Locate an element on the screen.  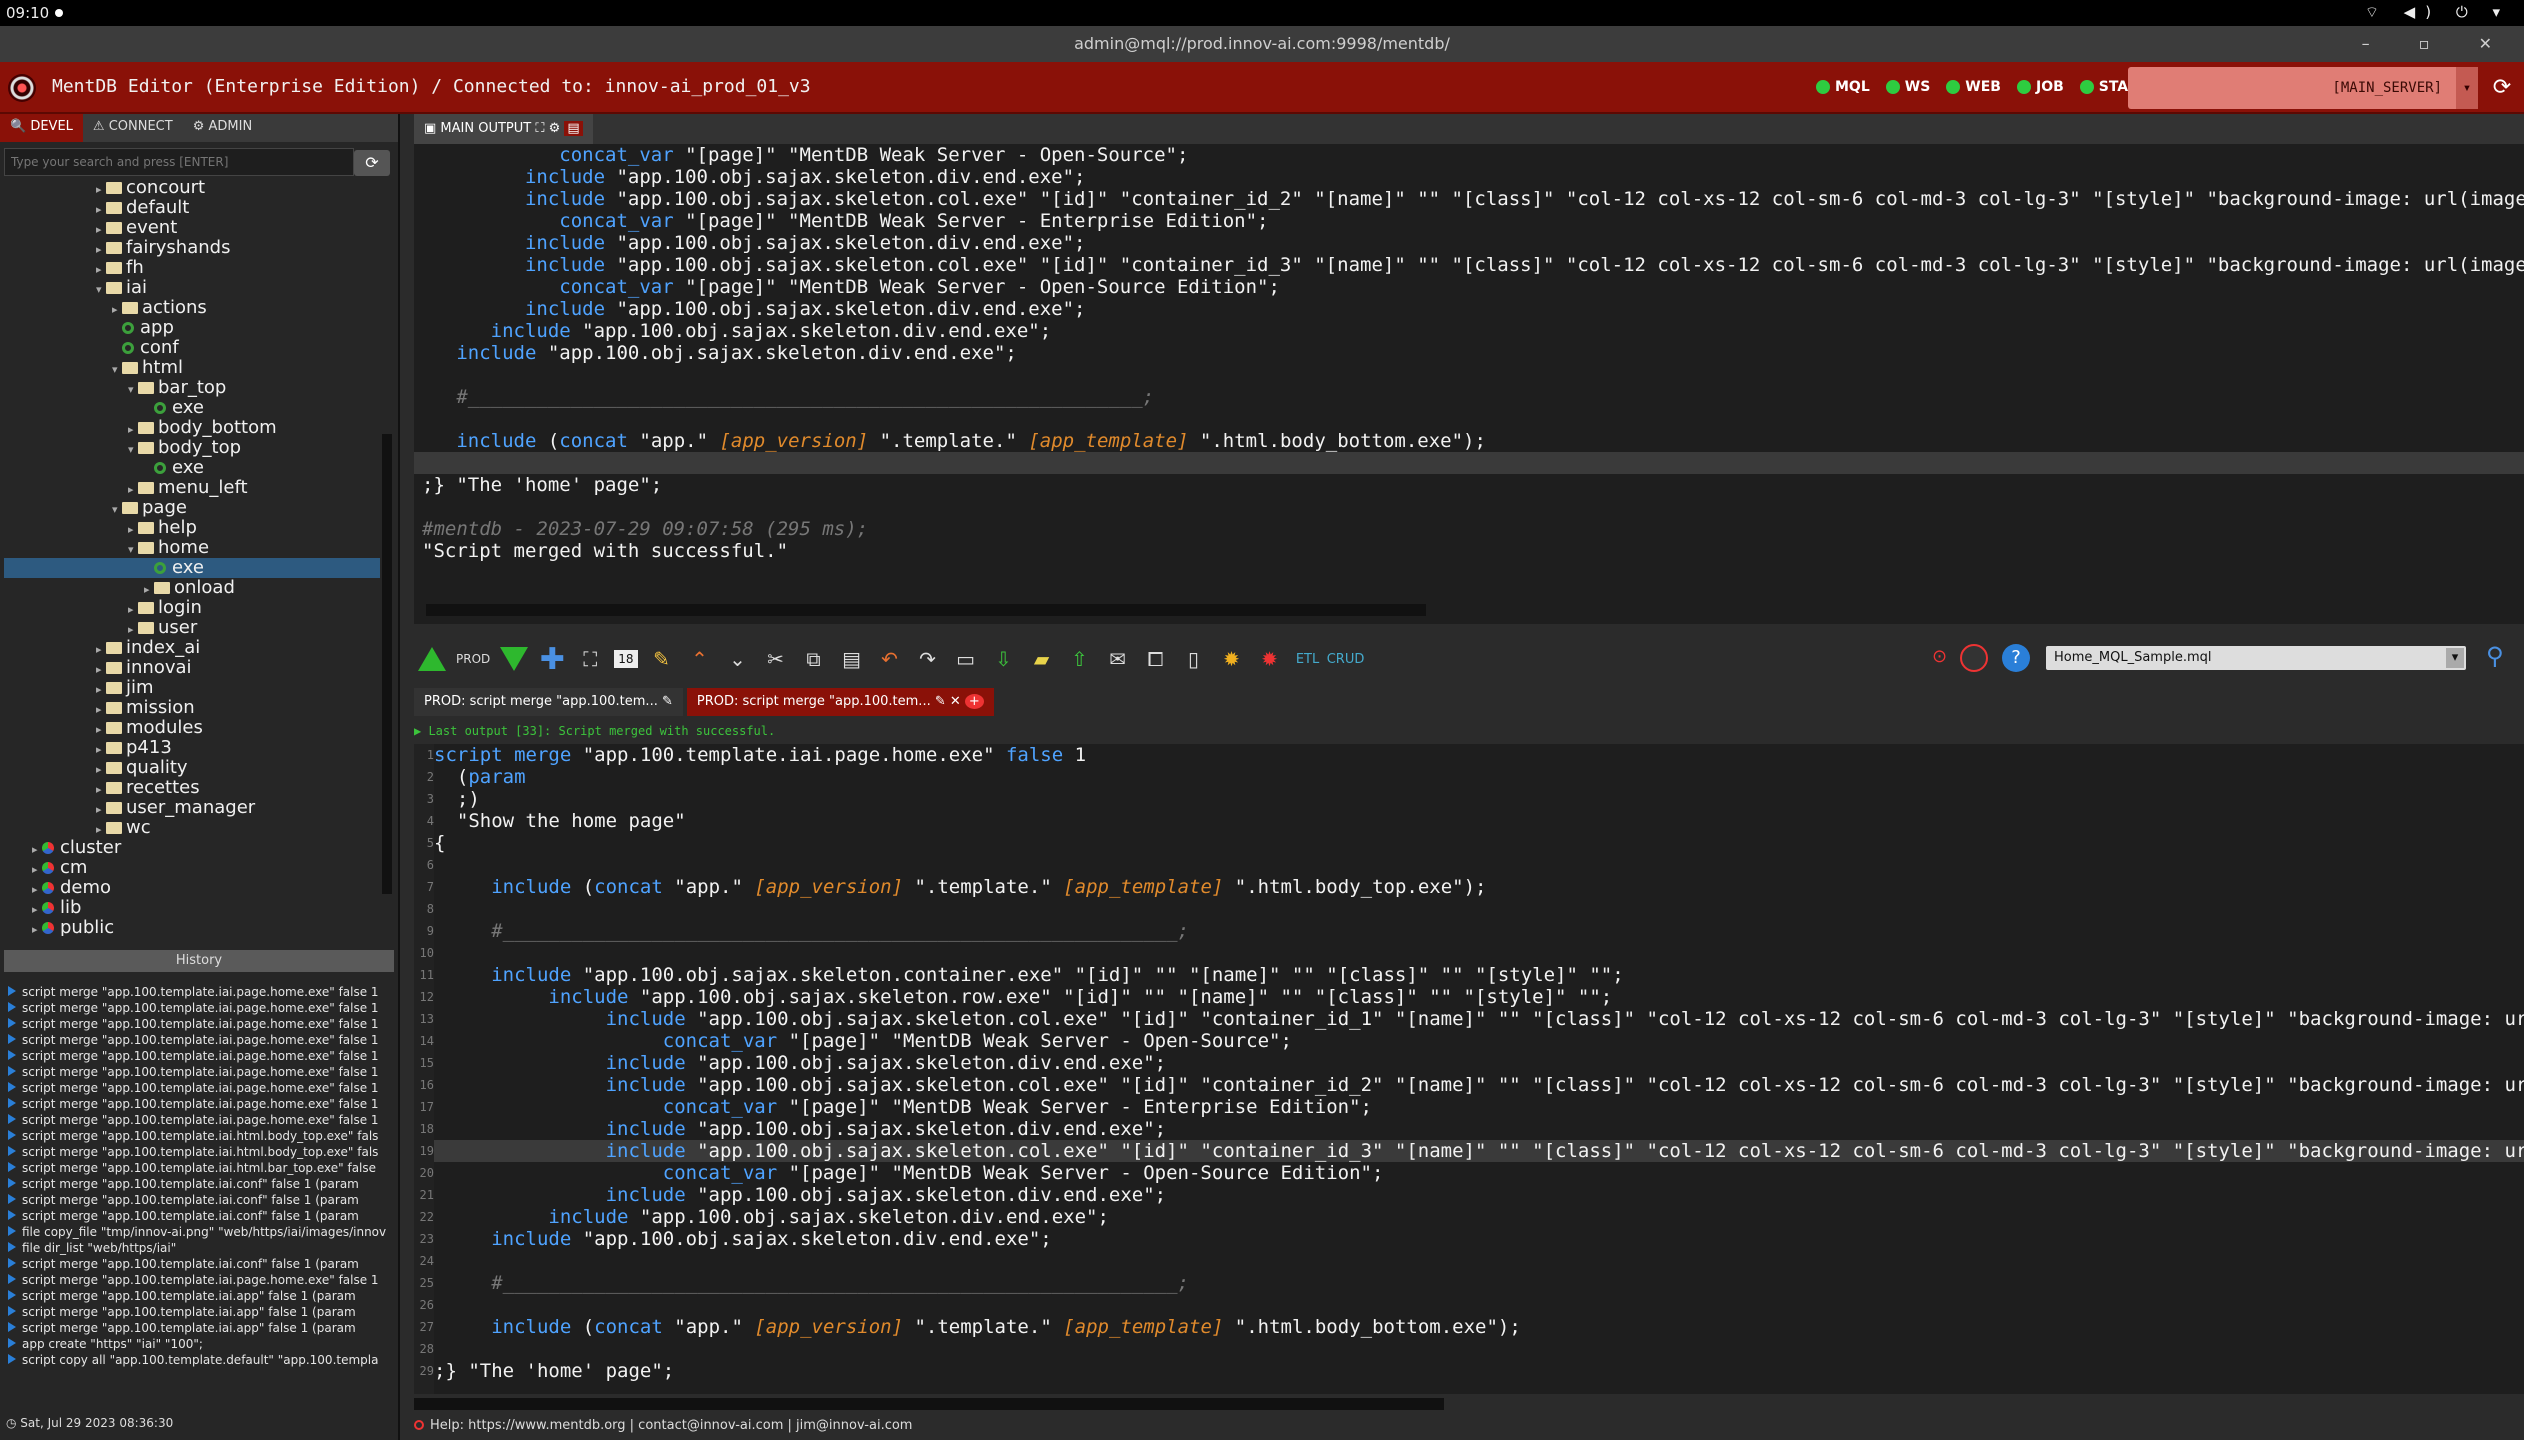
tree-node: ▸ wc is located at coordinates (123, 828).